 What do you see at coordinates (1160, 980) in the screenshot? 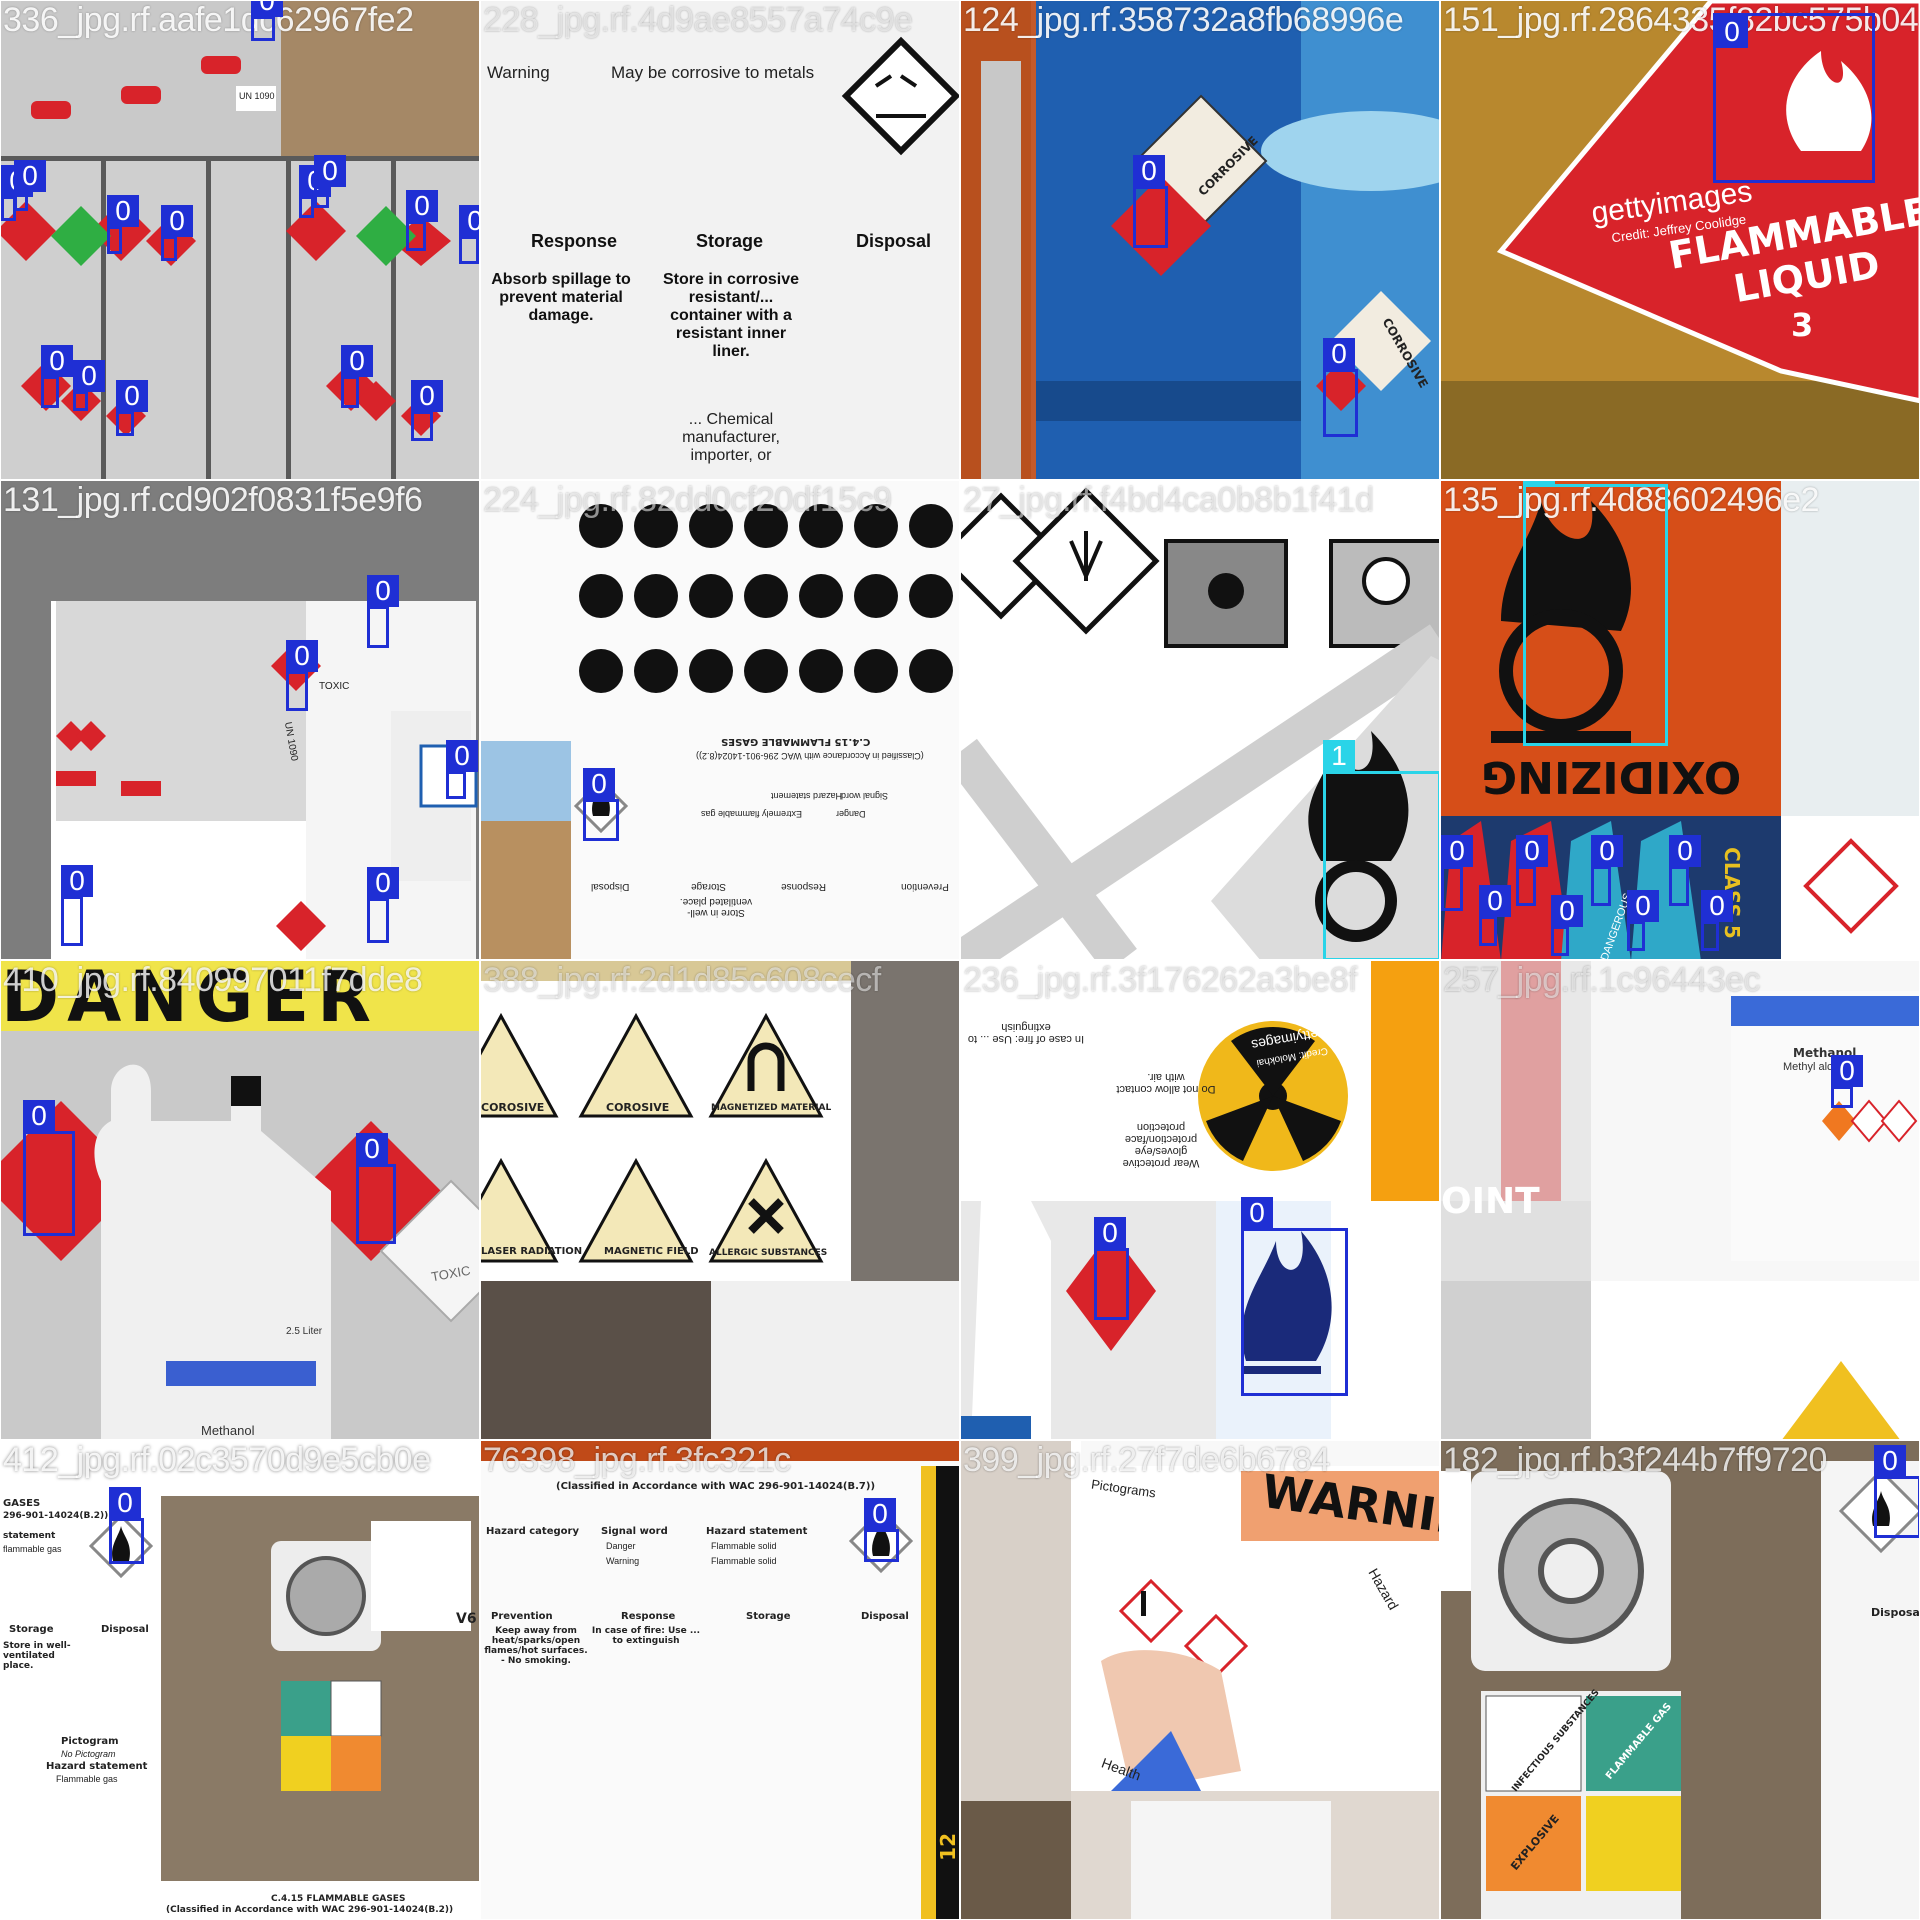
I see `tile-filename: 236_jpg.rf.3f176262a3be8f` at bounding box center [1160, 980].